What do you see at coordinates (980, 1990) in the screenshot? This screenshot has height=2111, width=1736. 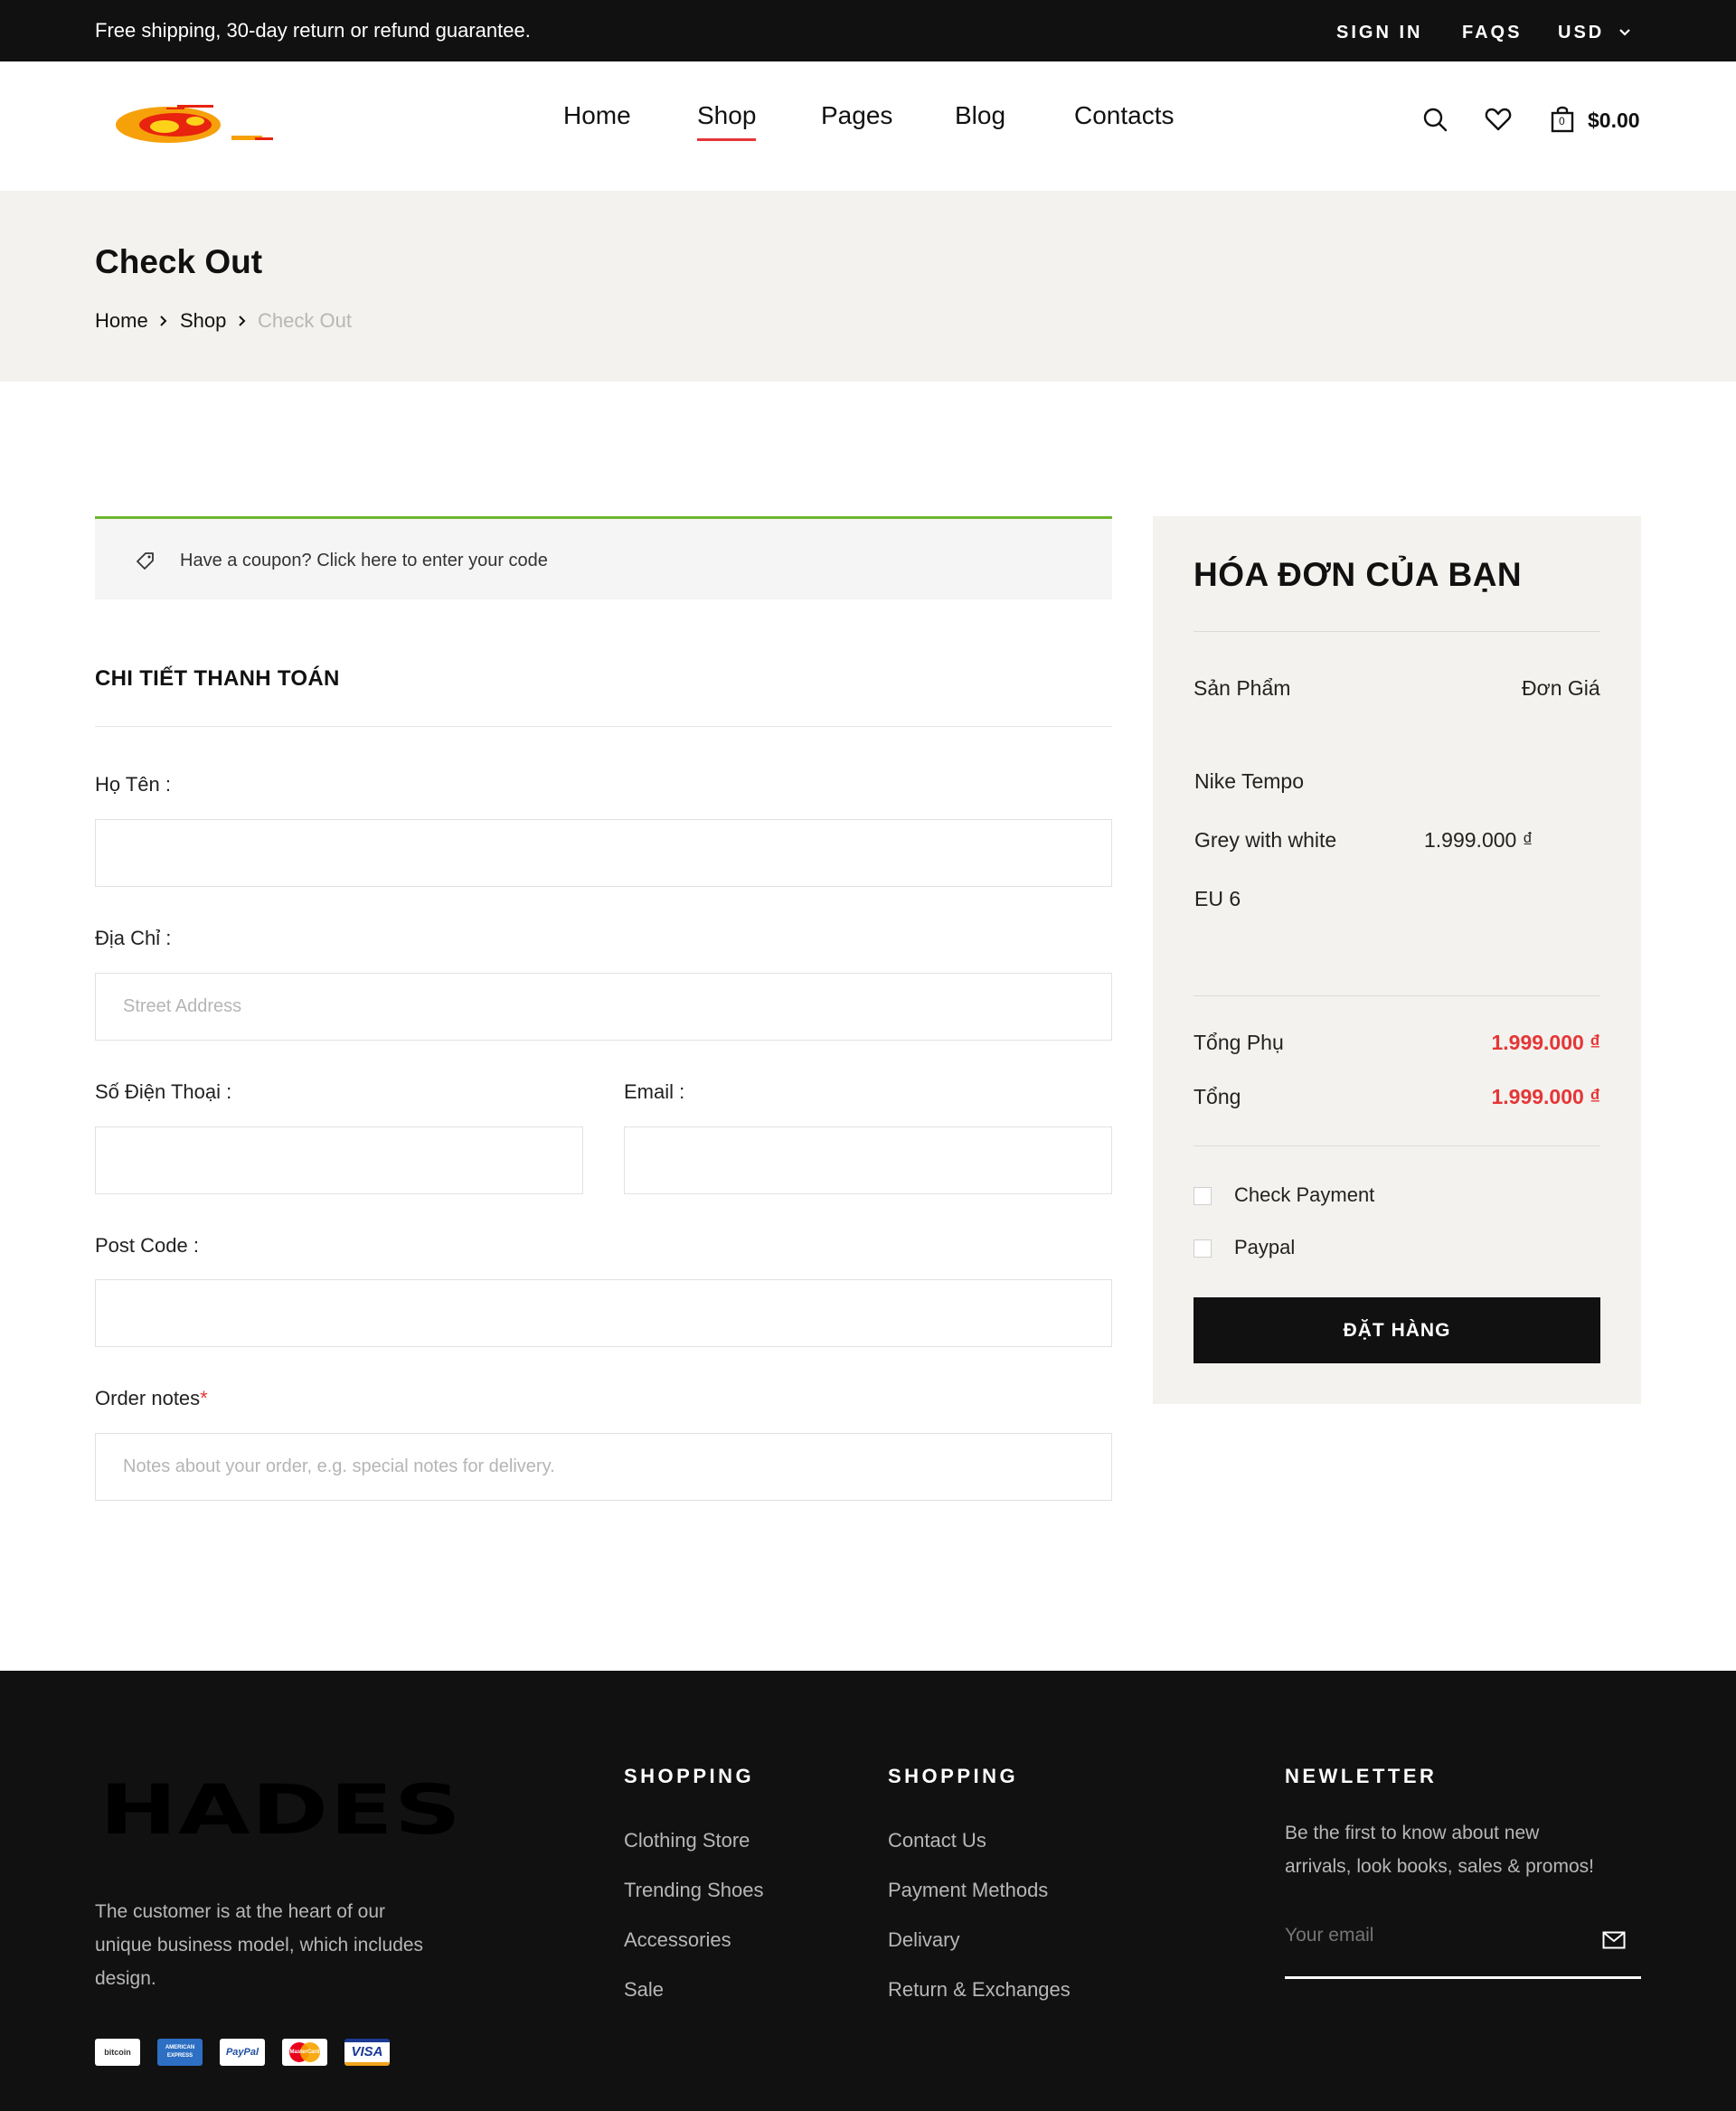 I see `footer-link-return-exchanges: Return & Exchanges` at bounding box center [980, 1990].